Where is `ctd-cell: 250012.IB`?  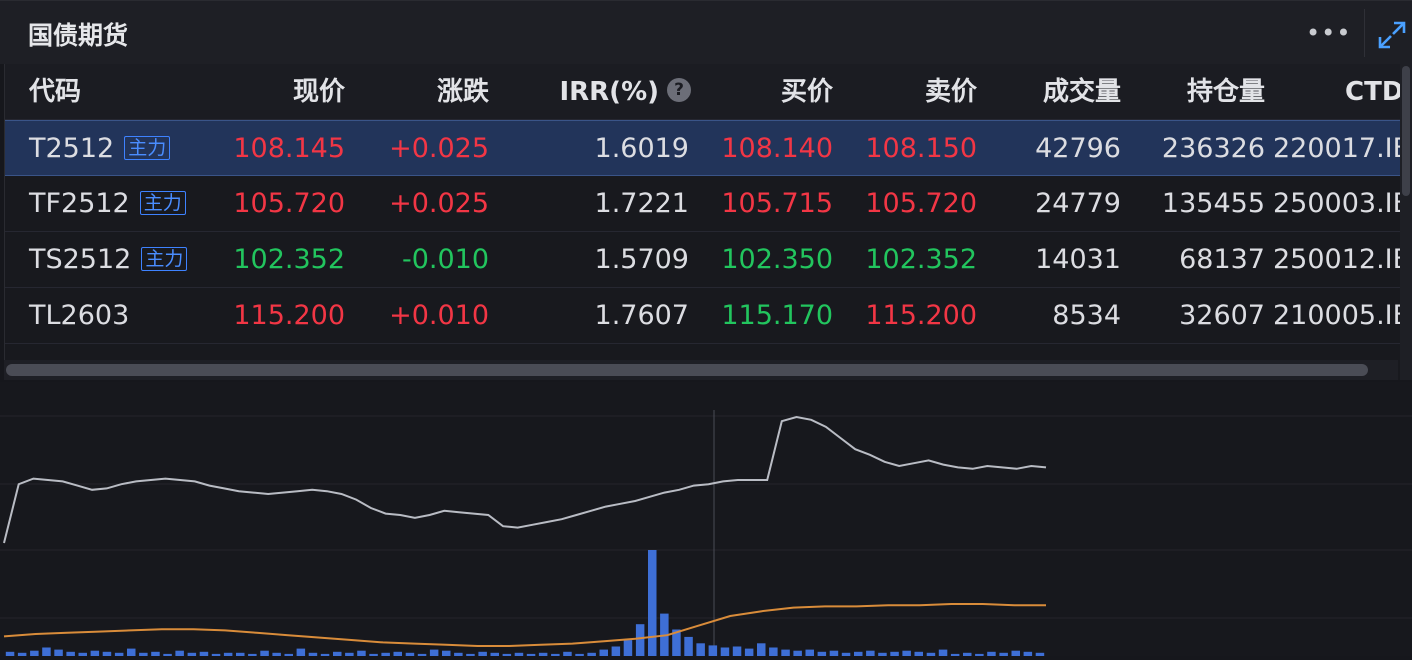 ctd-cell: 250012.IB is located at coordinates (1342, 259).